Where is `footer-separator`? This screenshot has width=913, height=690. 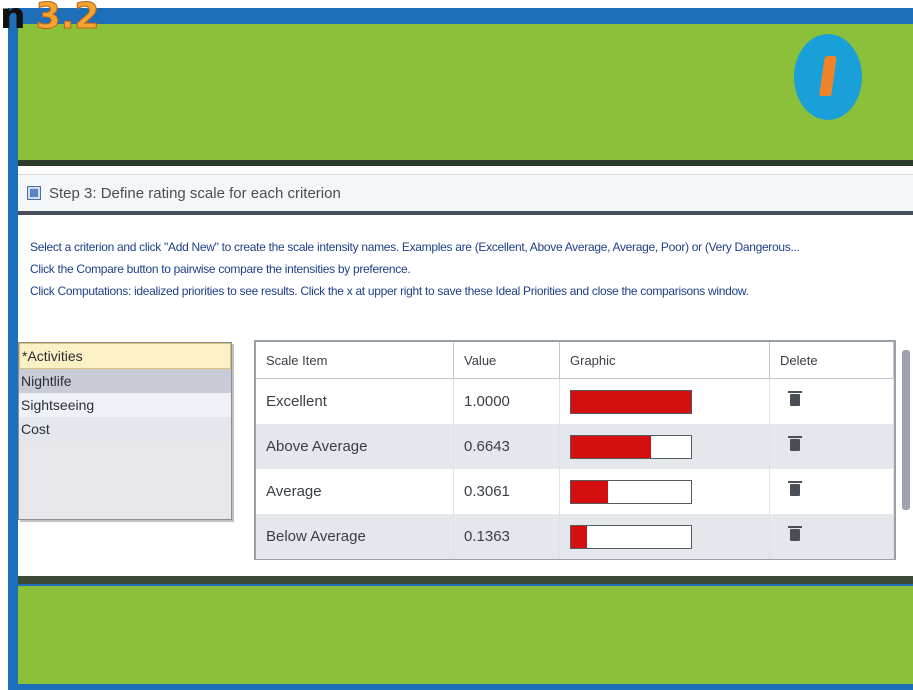
footer-separator is located at coordinates (465, 580).